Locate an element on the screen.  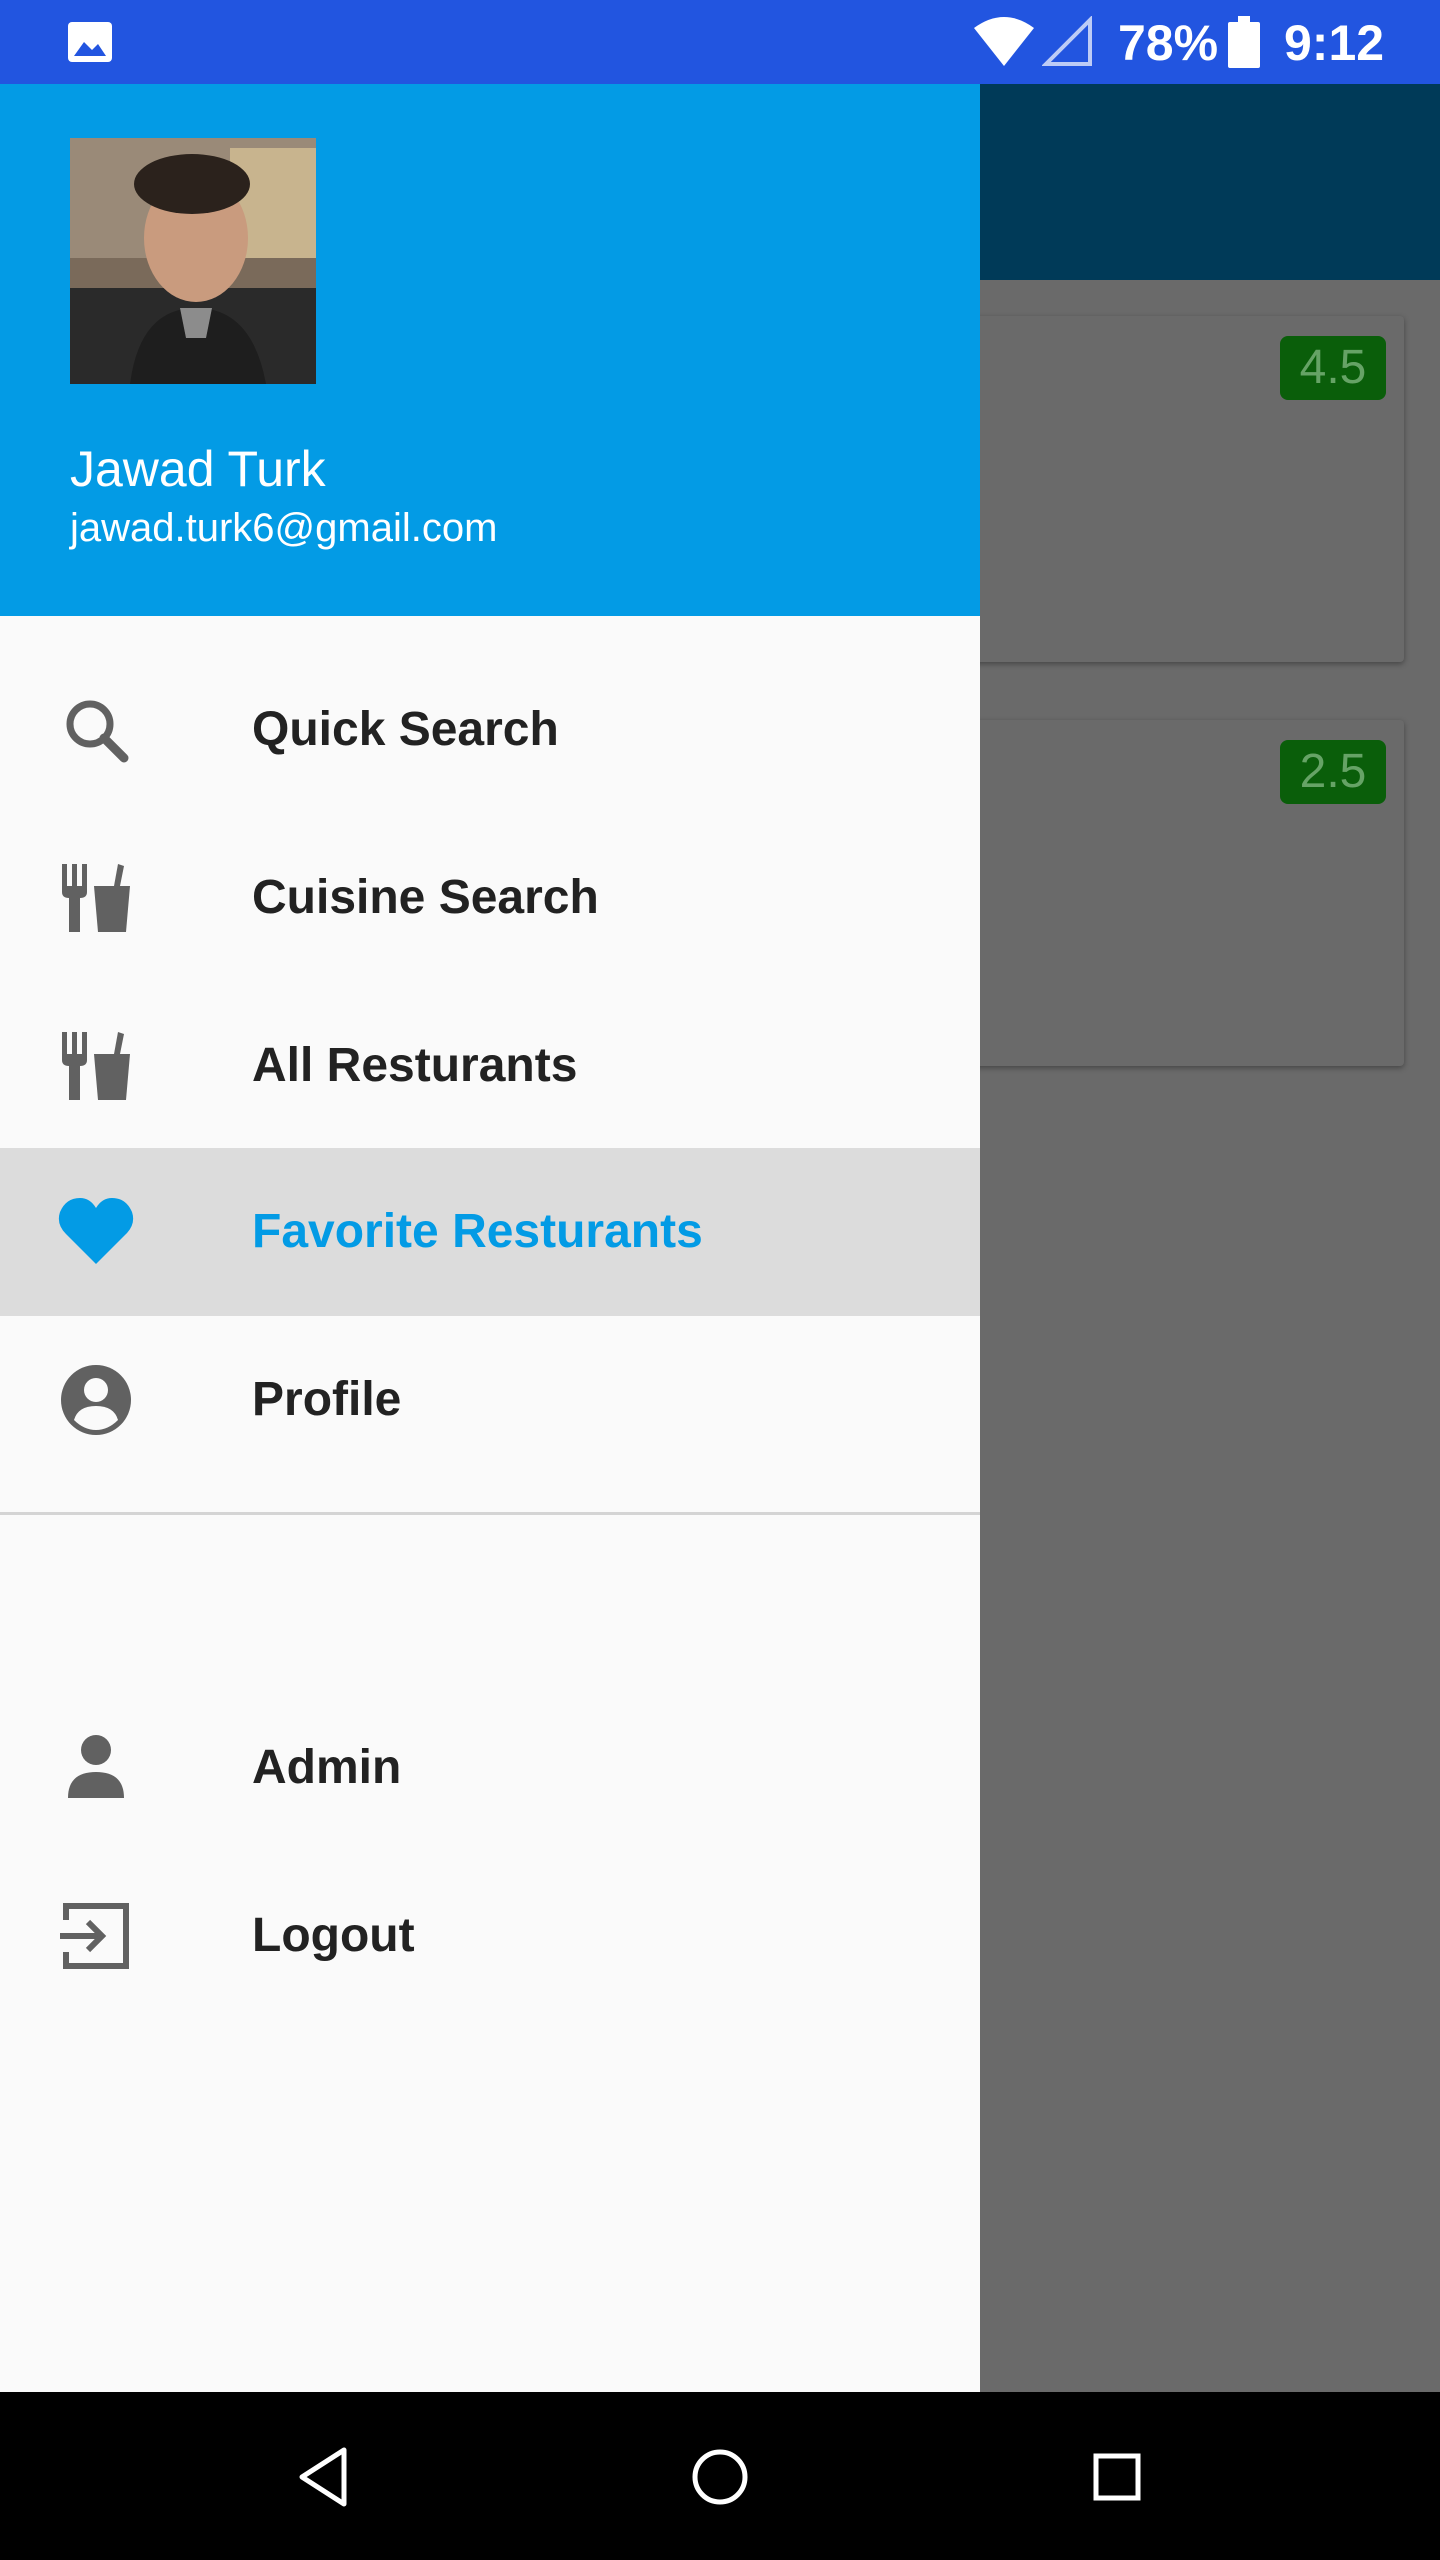
drawer-item-quick-search: Quick Search is located at coordinates (490, 730).